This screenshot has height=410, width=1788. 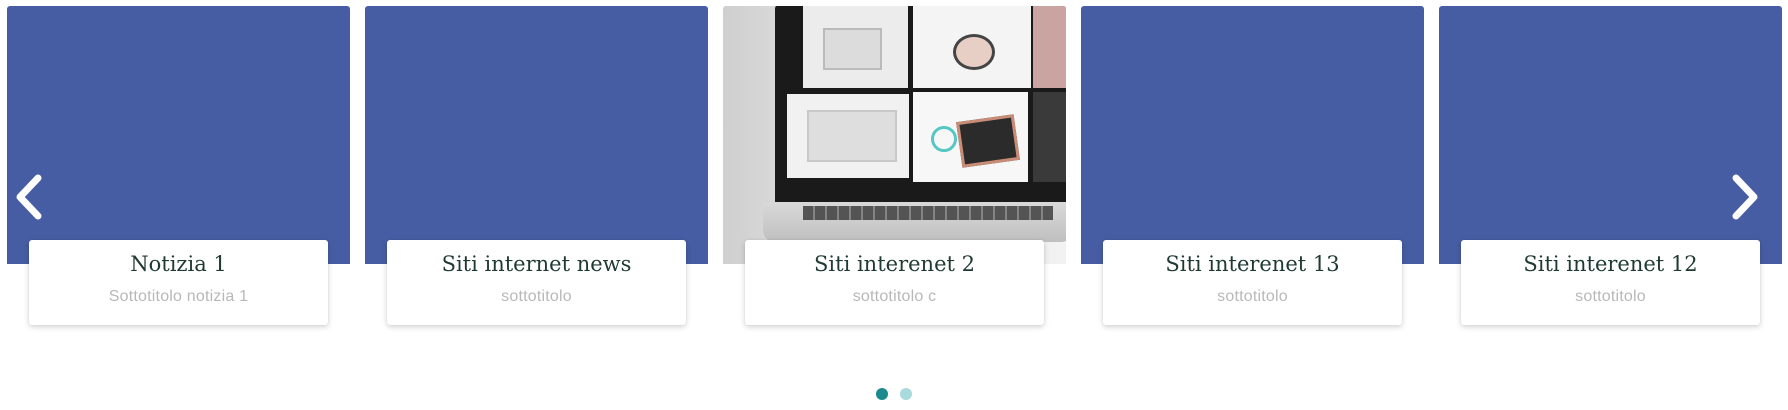 What do you see at coordinates (1610, 264) in the screenshot?
I see `slide-title: Siti interenet 12` at bounding box center [1610, 264].